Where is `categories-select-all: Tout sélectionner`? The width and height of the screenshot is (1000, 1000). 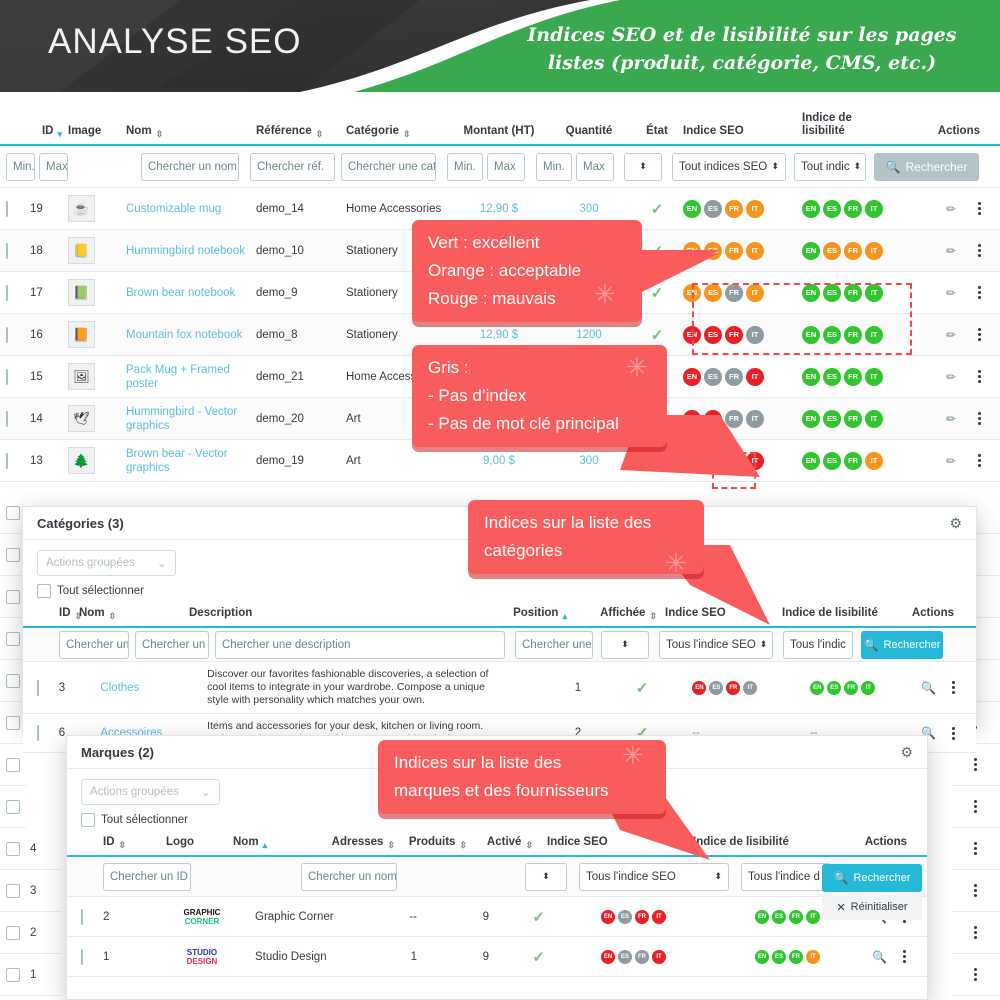 categories-select-all: Tout sélectionner is located at coordinates (499, 591).